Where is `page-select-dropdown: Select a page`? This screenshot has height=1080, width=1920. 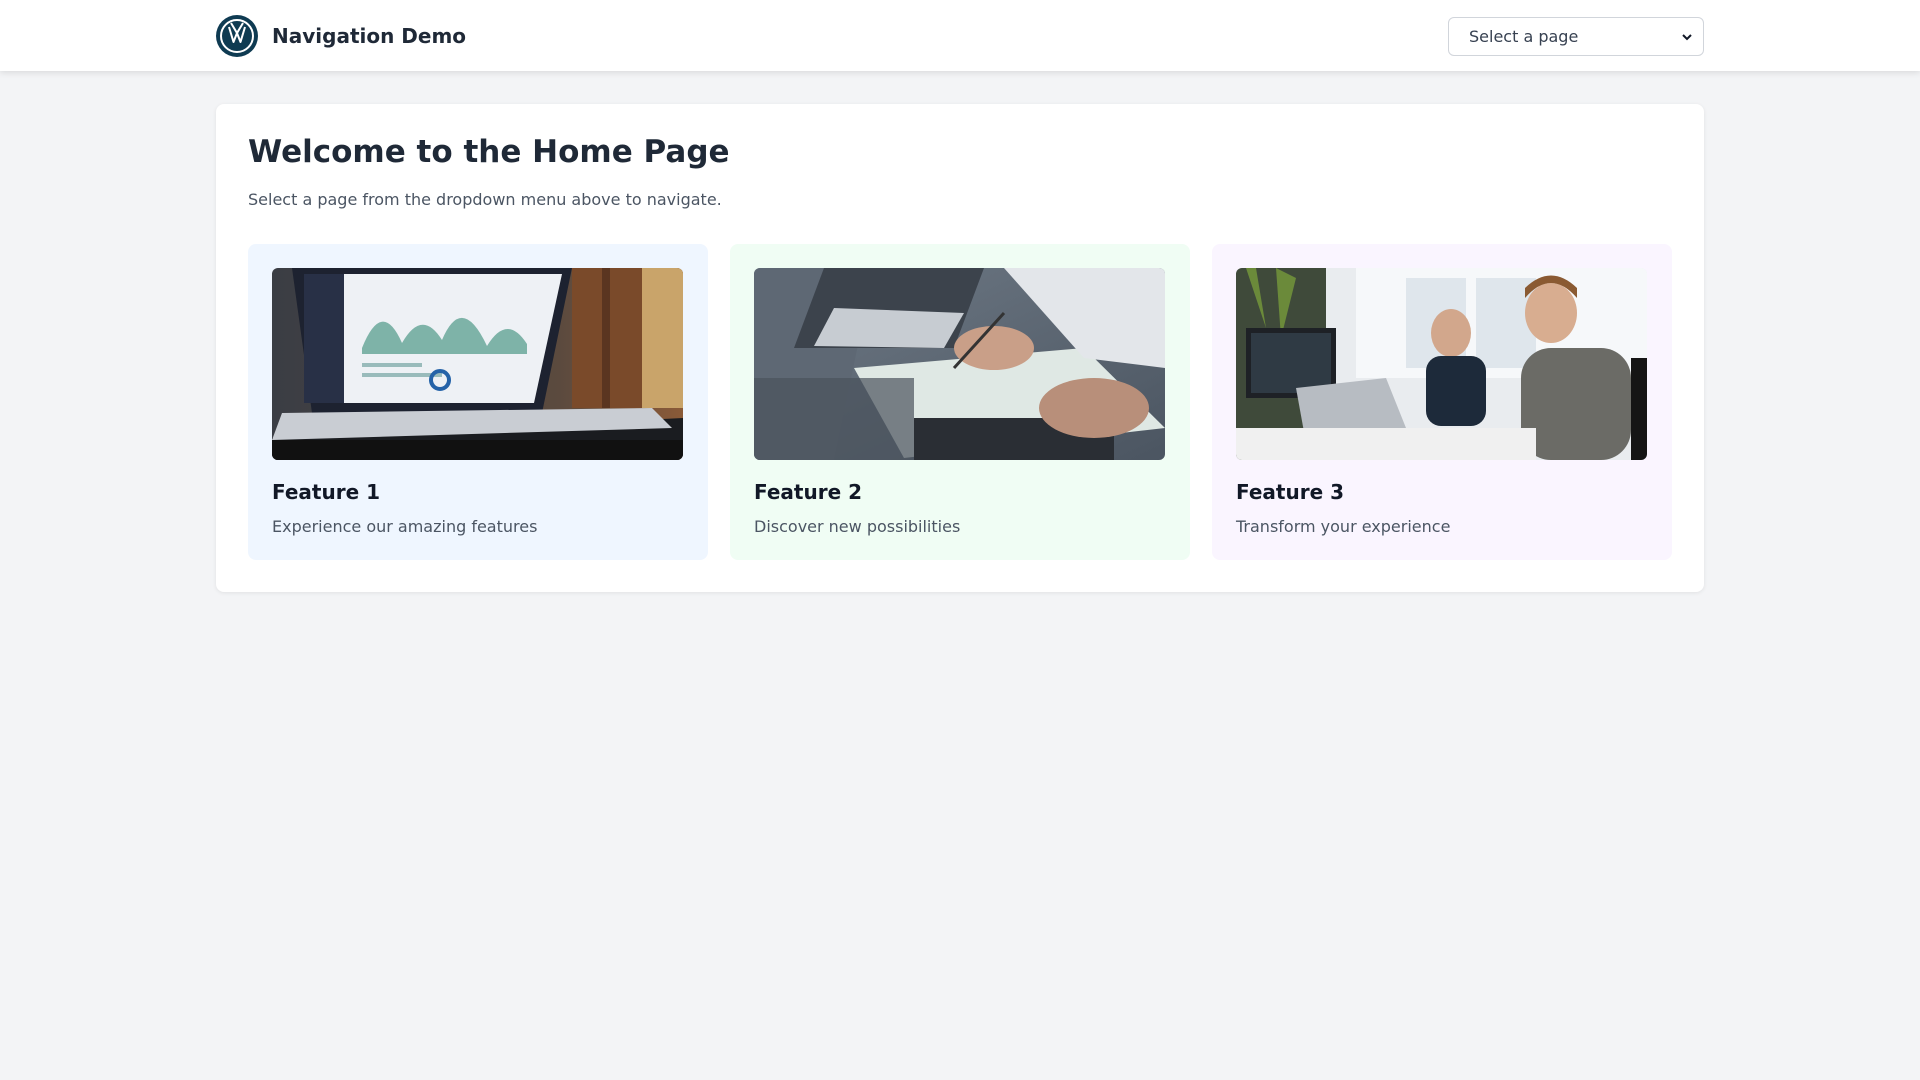
page-select-dropdown: Select a page is located at coordinates (1576, 36).